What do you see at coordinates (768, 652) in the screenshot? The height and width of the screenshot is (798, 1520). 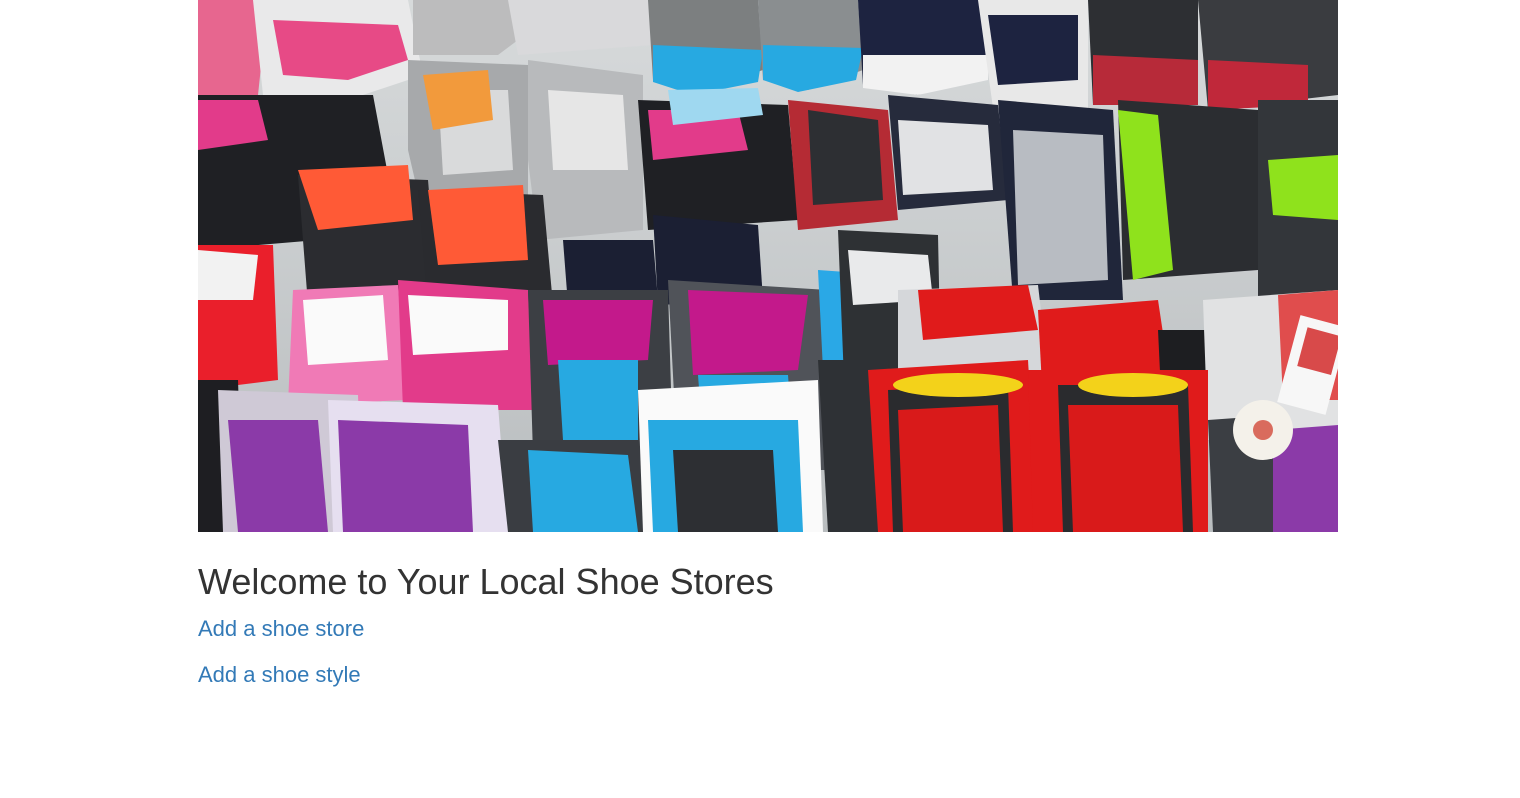 I see `action-links: Add a shoe store Add a shoe style` at bounding box center [768, 652].